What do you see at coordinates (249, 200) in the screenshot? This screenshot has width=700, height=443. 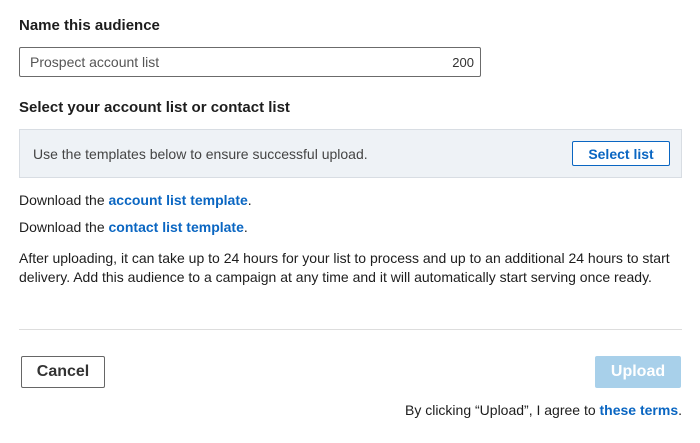 I see `download-account-suffix: .` at bounding box center [249, 200].